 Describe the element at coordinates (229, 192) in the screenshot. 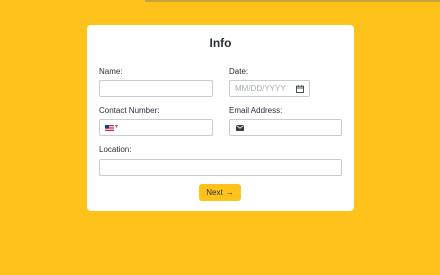

I see `arrow-right-icon: →` at that location.